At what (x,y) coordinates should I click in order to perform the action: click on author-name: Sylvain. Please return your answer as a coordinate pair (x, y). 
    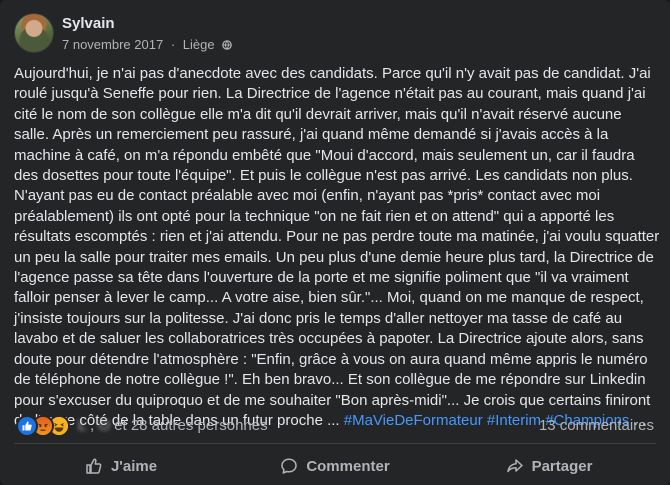
    Looking at the image, I should click on (88, 23).